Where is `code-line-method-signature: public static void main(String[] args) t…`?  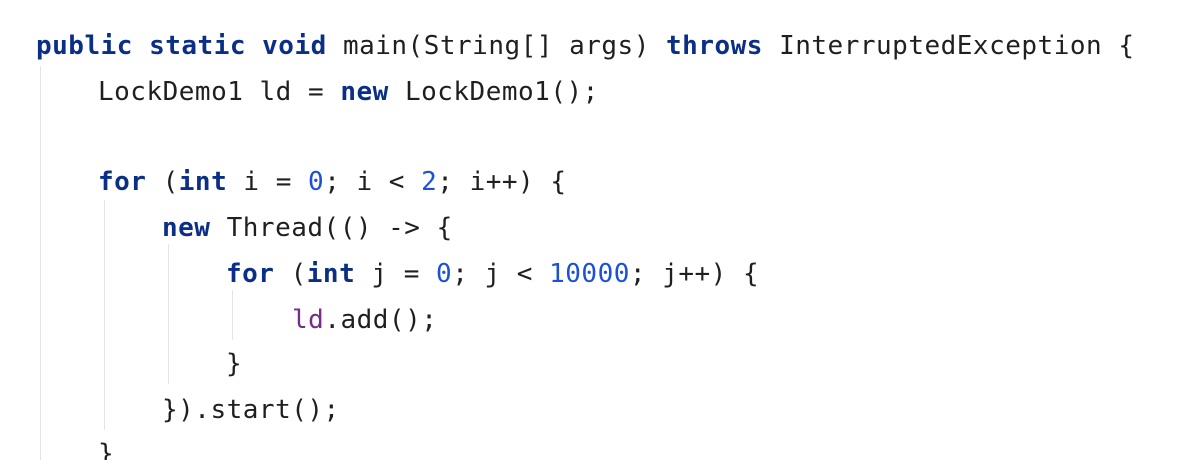 code-line-method-signature: public static void main(String[] args) t… is located at coordinates (585, 46).